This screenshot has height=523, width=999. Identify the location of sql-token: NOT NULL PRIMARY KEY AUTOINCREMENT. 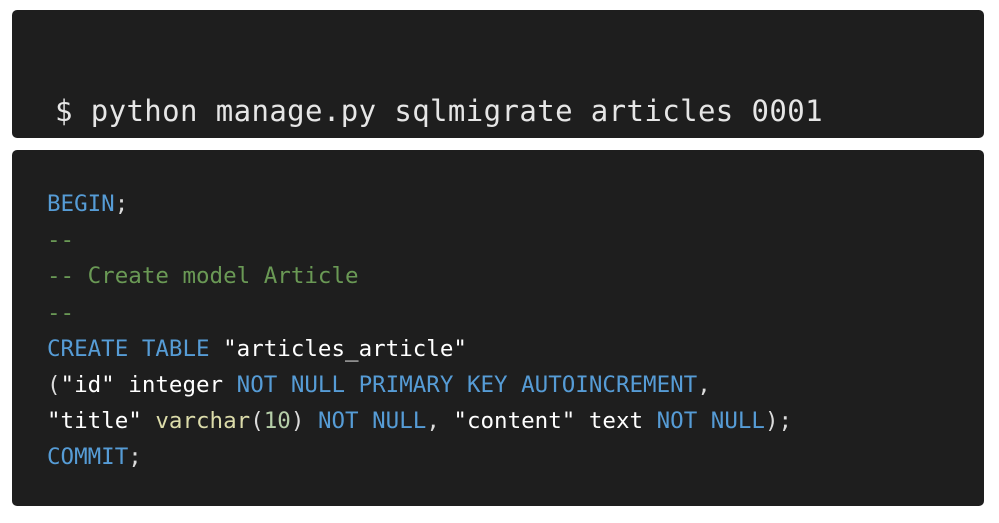
(467, 384).